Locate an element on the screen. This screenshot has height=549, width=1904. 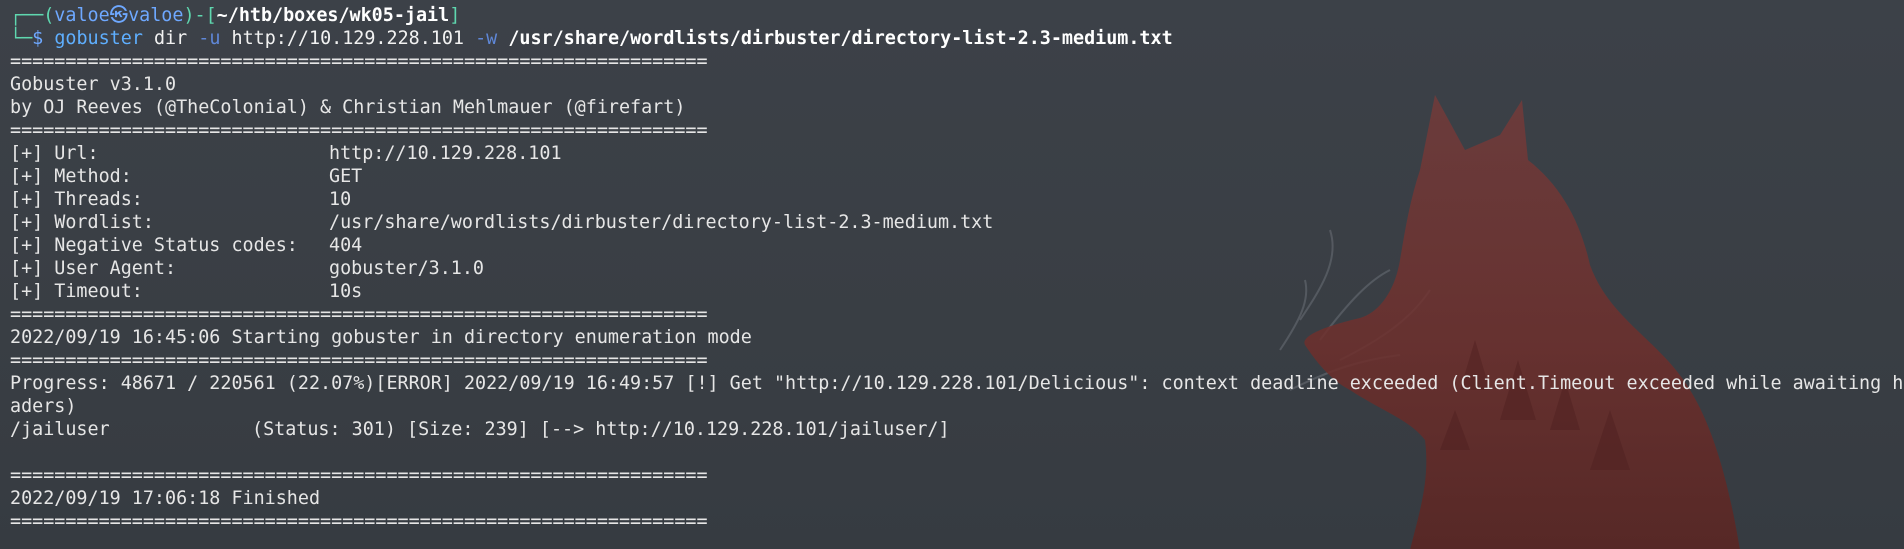
command-flag-u: -u is located at coordinates (209, 38).